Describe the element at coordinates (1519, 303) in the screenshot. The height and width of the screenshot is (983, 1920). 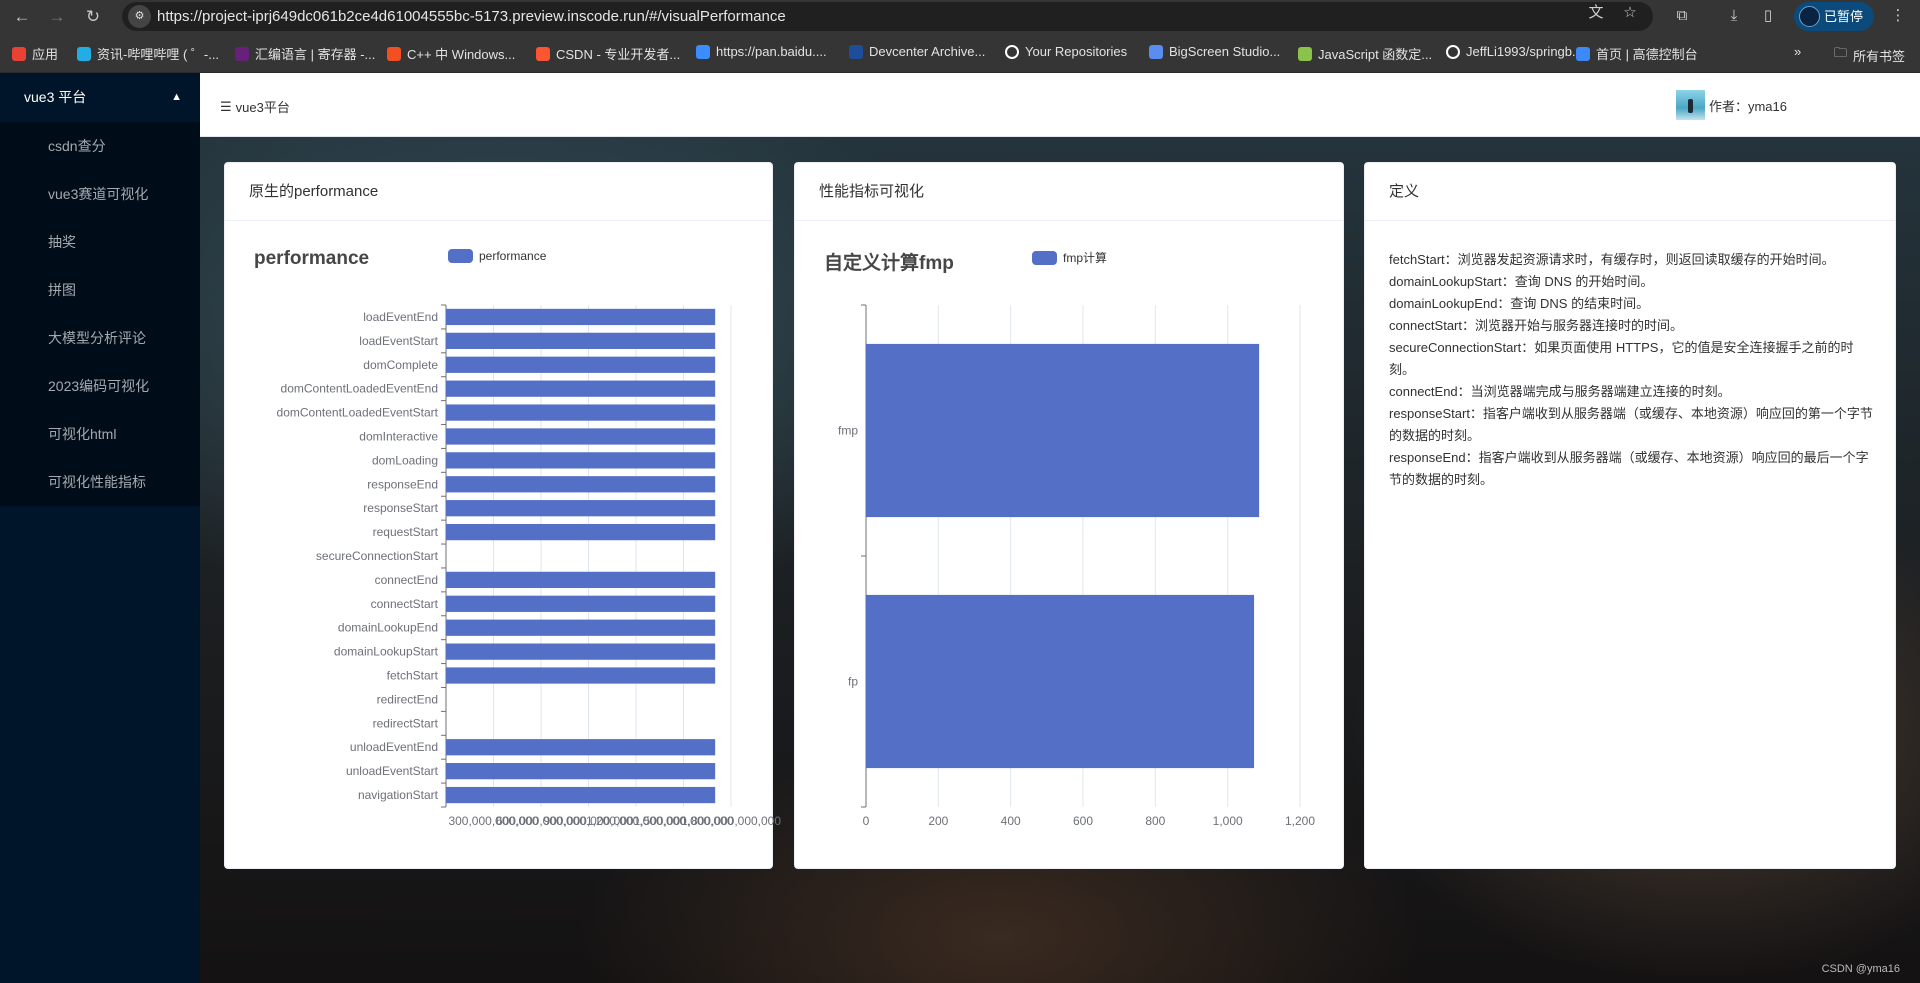
I see `definition-line: domainLookupEnd：查询 DNS 的结束时间。` at that location.